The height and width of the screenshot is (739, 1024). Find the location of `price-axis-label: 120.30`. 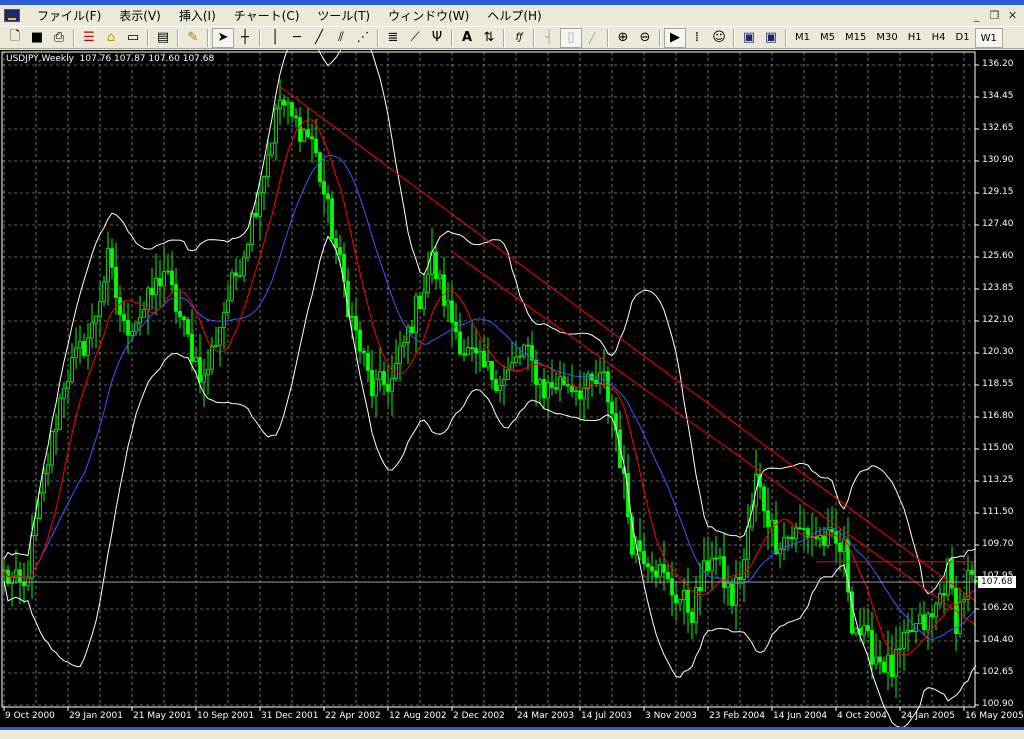

price-axis-label: 120.30 is located at coordinates (998, 352).